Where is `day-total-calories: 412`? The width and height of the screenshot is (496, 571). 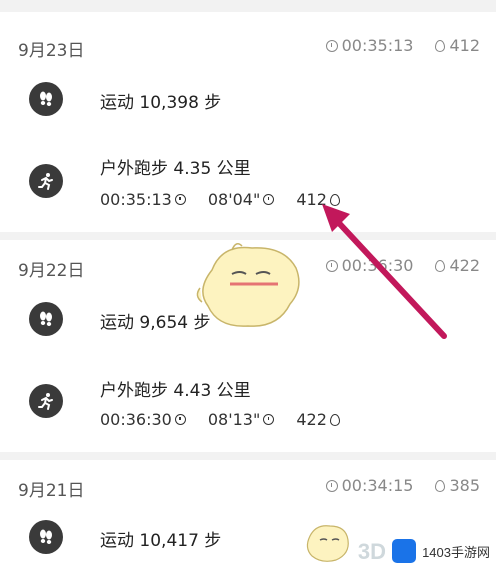 day-total-calories: 412 is located at coordinates (464, 45).